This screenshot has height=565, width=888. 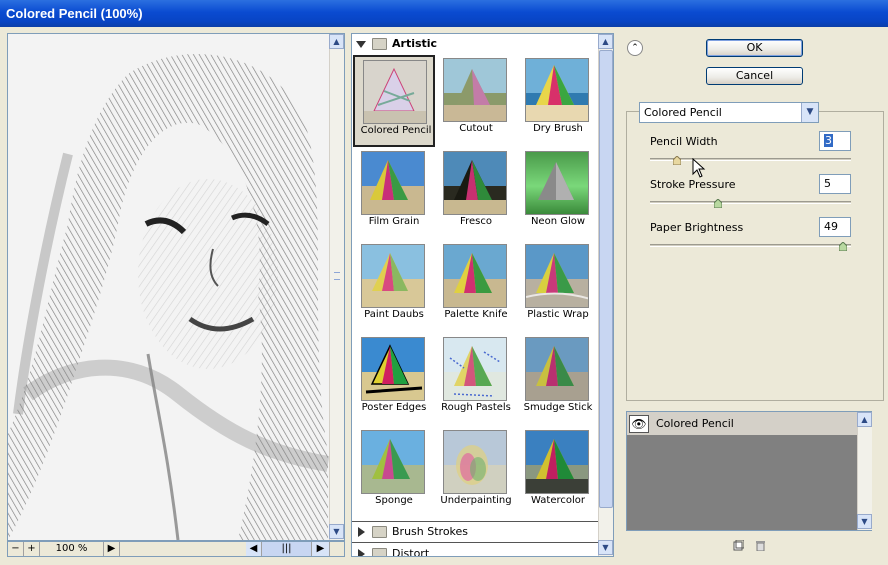 What do you see at coordinates (864, 471) in the screenshot?
I see `layers-vertical-scrollbar: ▲ ▼` at bounding box center [864, 471].